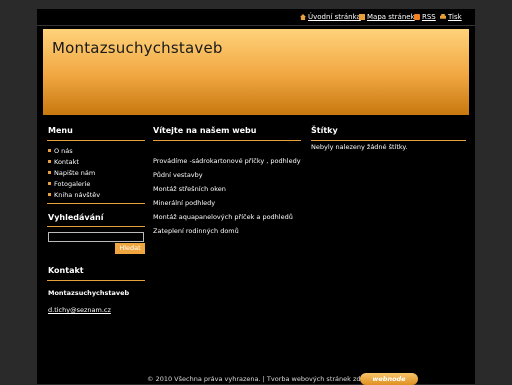 The height and width of the screenshot is (385, 512). I want to click on home-link-label: Úvodní stránka, so click(334, 17).